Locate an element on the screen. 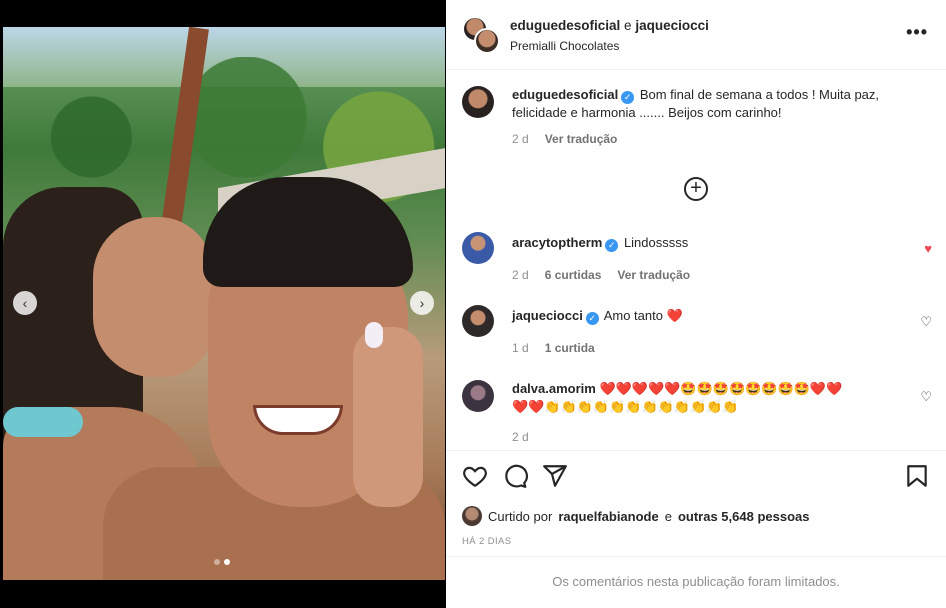 This screenshot has height=608, width=946. author-conjunction: e is located at coordinates (628, 25).